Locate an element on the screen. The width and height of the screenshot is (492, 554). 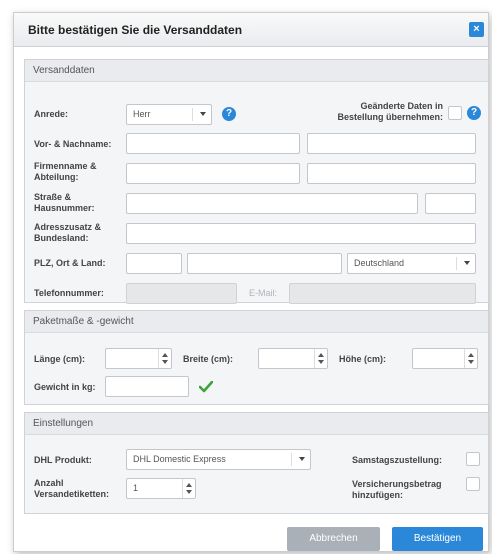
anrede-help-icon: ? is located at coordinates (229, 114).